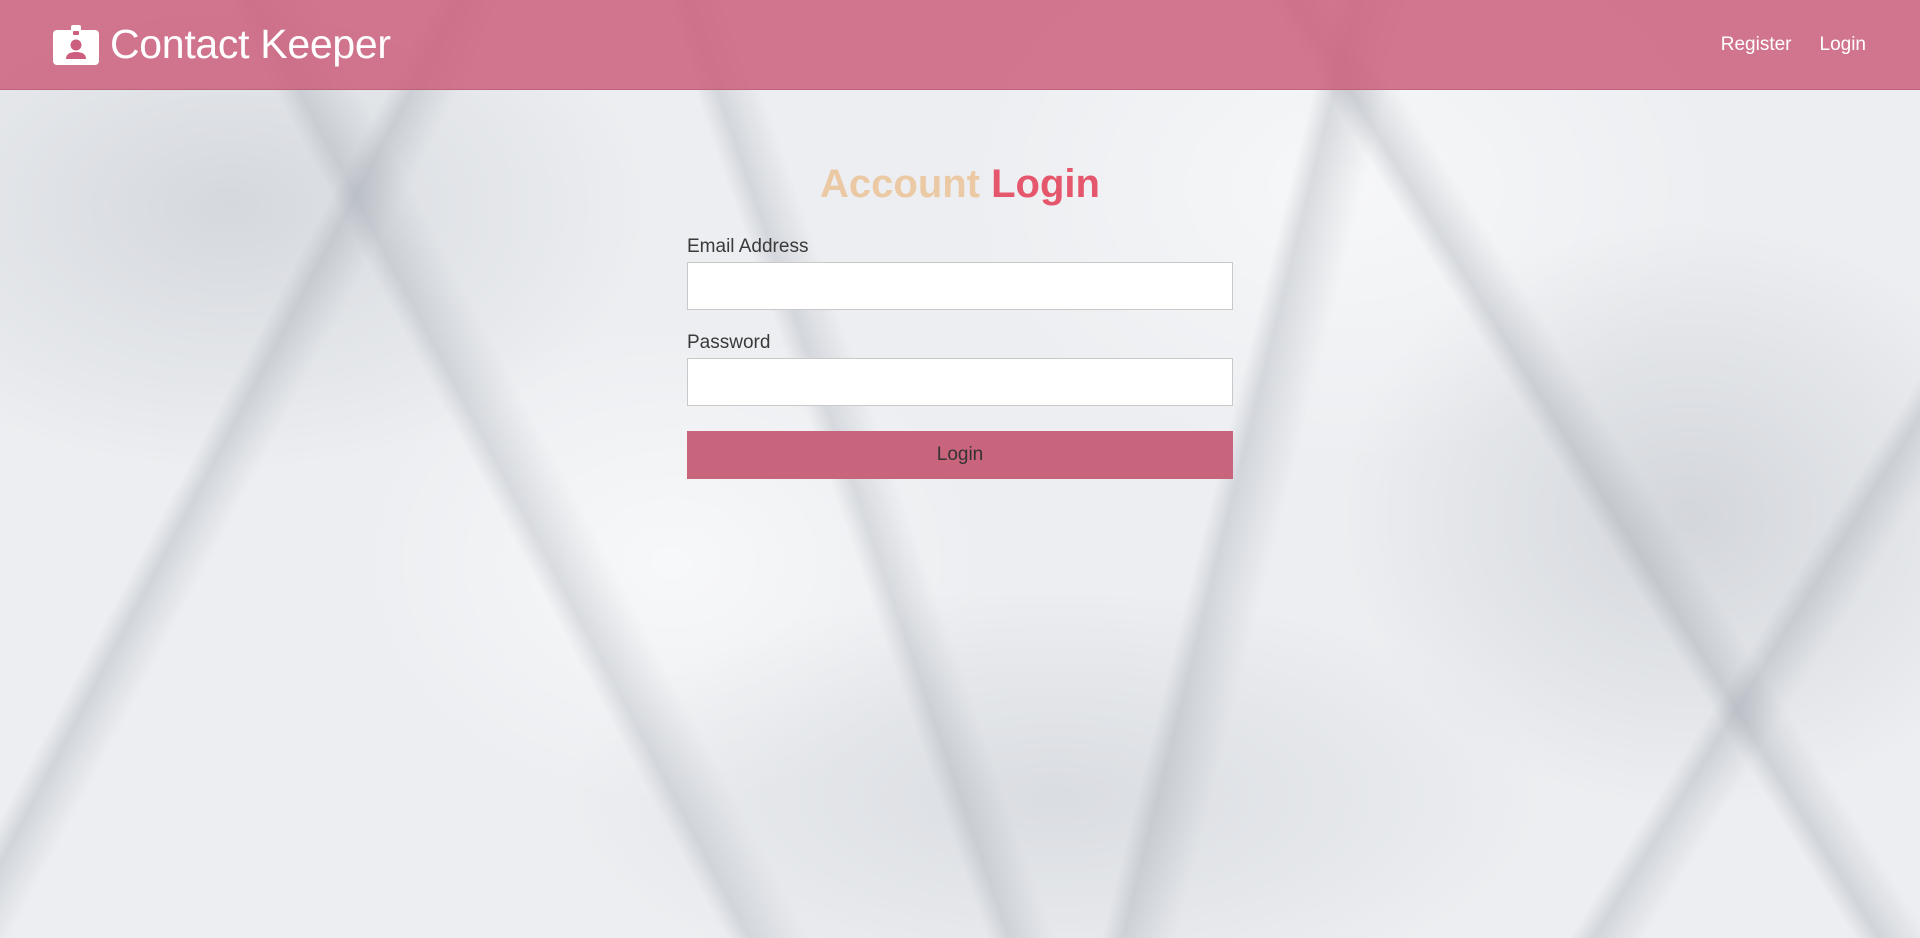 The image size is (1920, 938). What do you see at coordinates (1756, 45) in the screenshot?
I see `register-link: Register` at bounding box center [1756, 45].